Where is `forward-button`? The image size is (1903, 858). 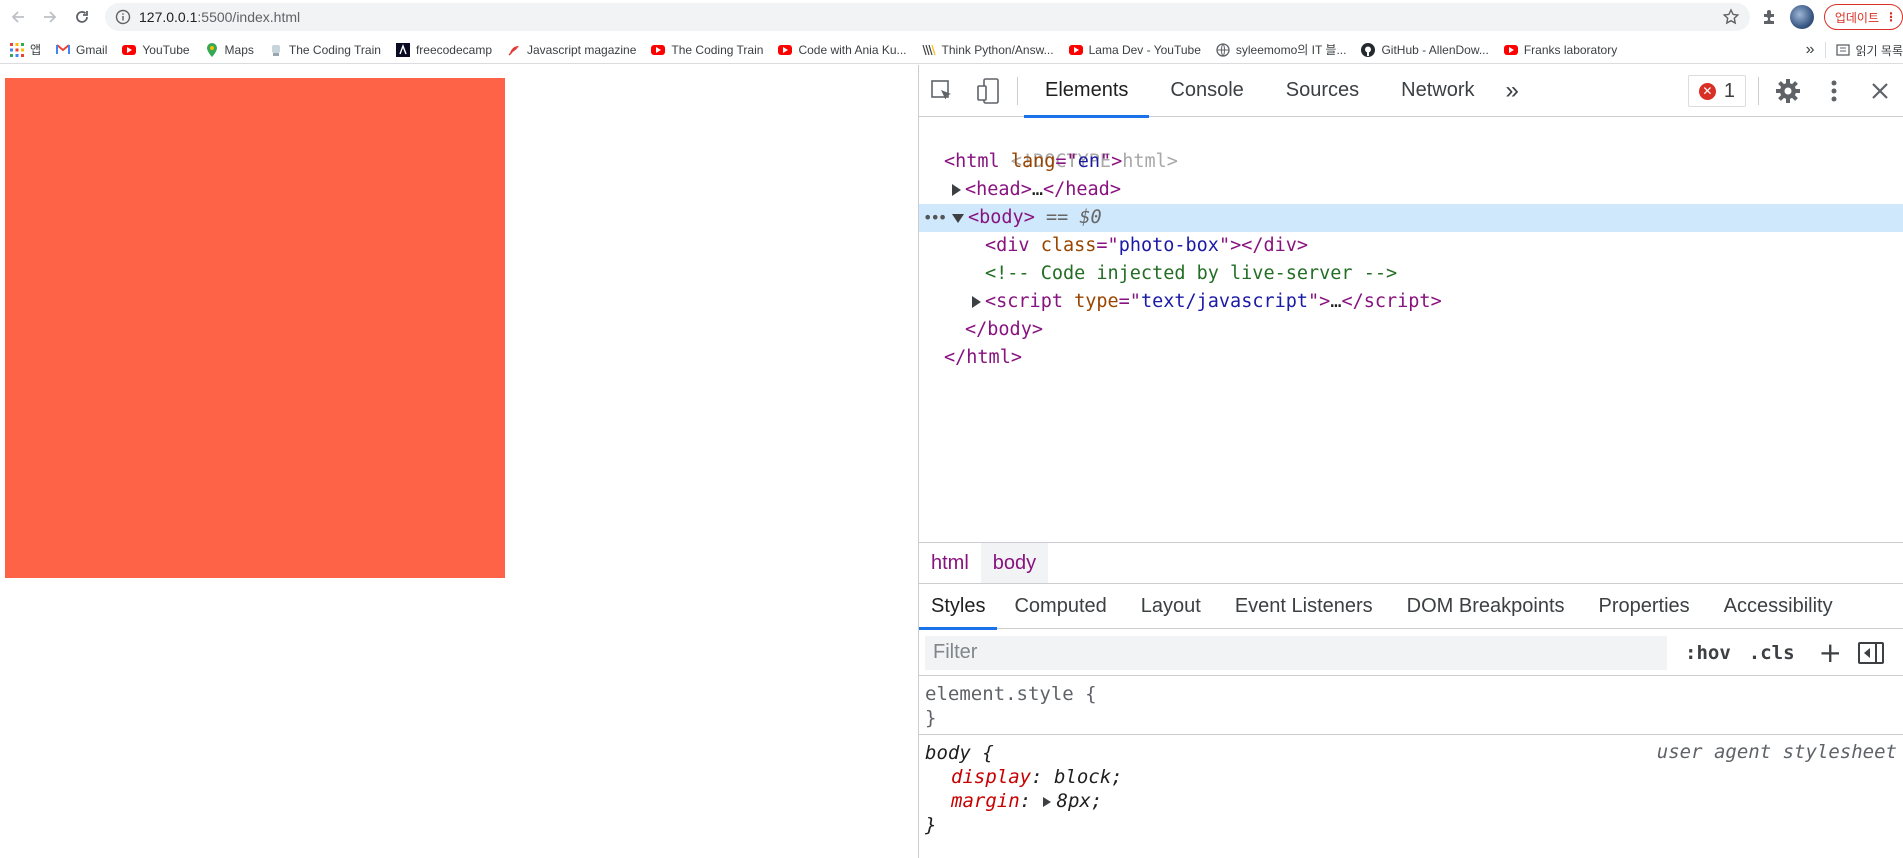 forward-button is located at coordinates (50, 17).